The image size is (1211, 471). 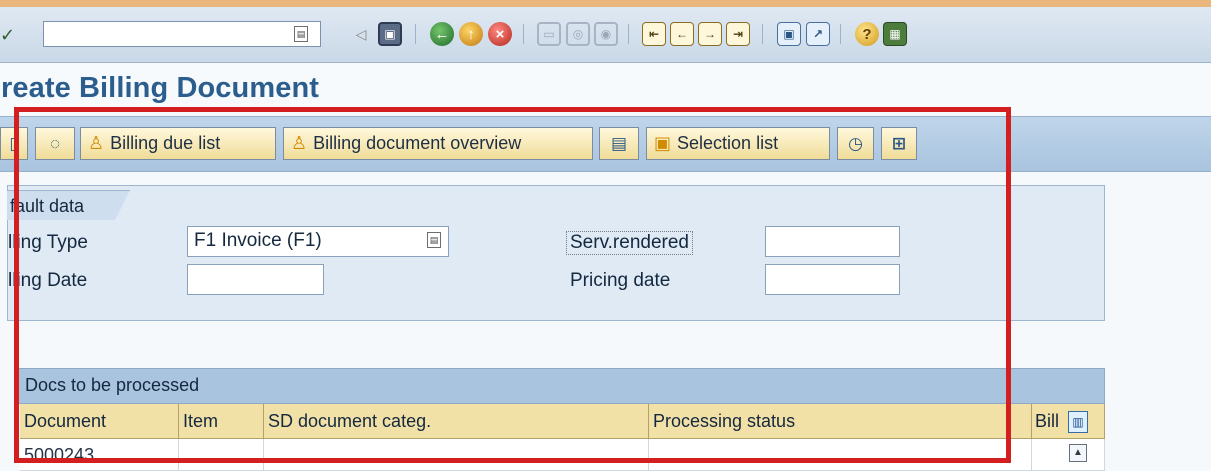 I want to click on list-icon: ▤, so click(x=619, y=143).